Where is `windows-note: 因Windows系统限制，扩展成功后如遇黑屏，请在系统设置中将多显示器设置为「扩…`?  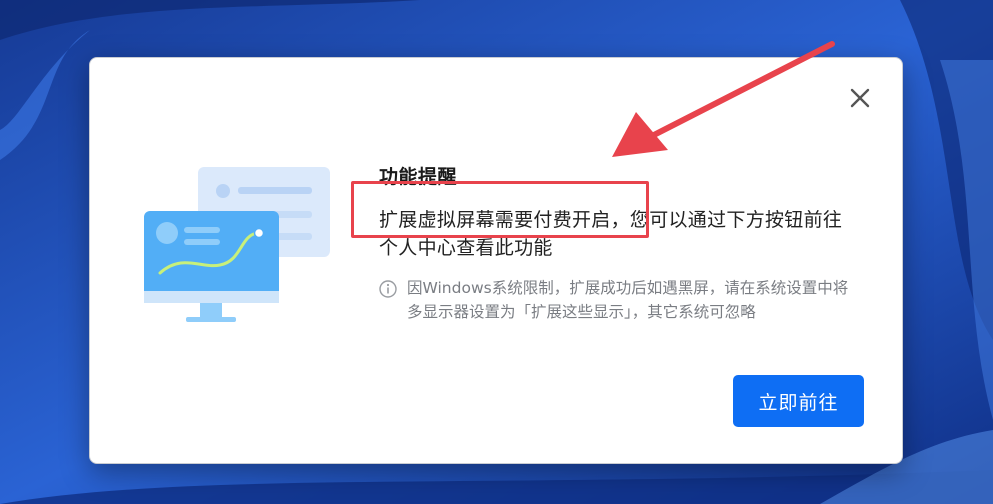
windows-note: 因Windows系统限制，扩展成功后如遇黑屏，请在系统设置中将多显示器设置为「扩… is located at coordinates (614, 300).